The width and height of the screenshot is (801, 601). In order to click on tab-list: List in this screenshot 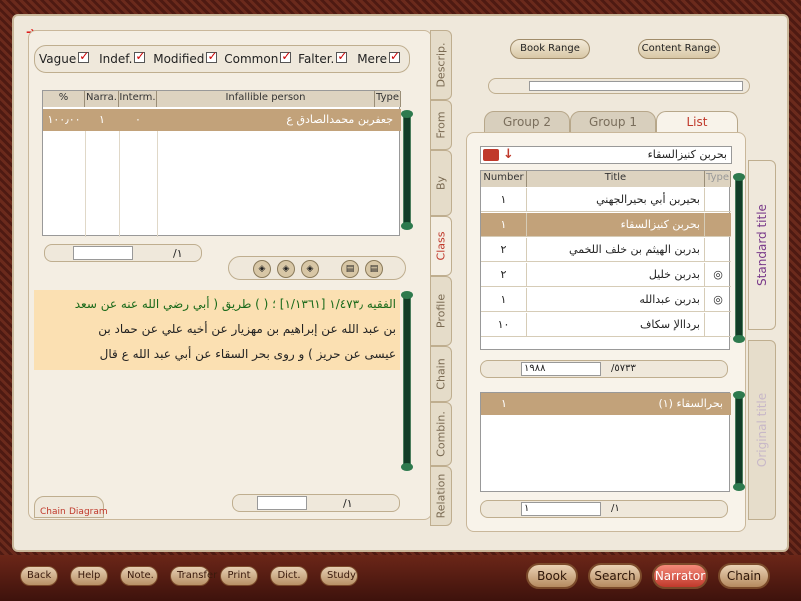, I will do `click(697, 122)`.